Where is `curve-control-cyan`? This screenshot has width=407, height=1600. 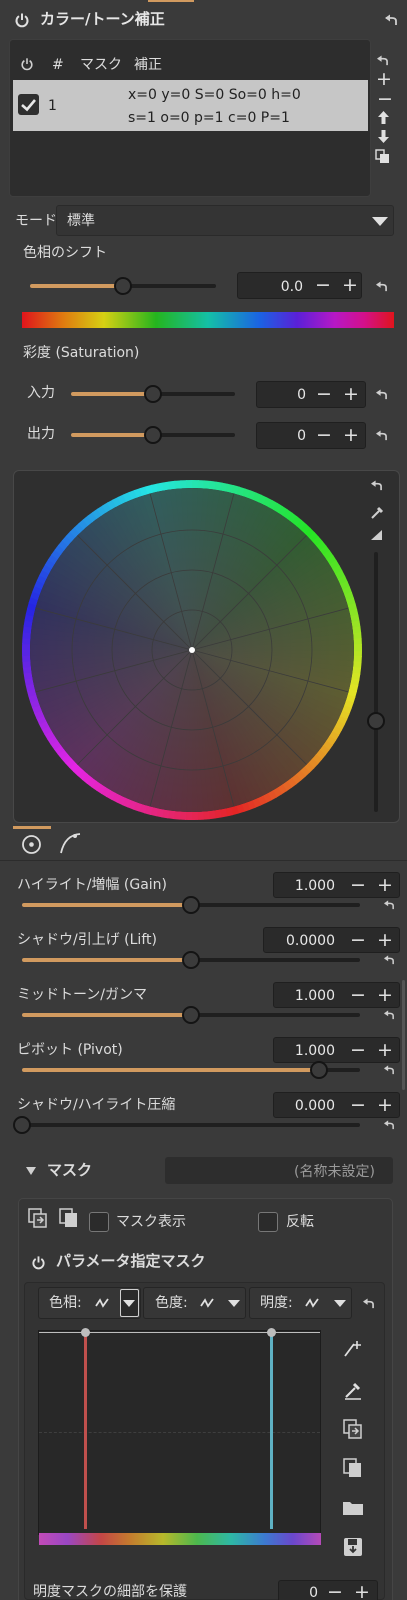
curve-control-cyan is located at coordinates (271, 1431).